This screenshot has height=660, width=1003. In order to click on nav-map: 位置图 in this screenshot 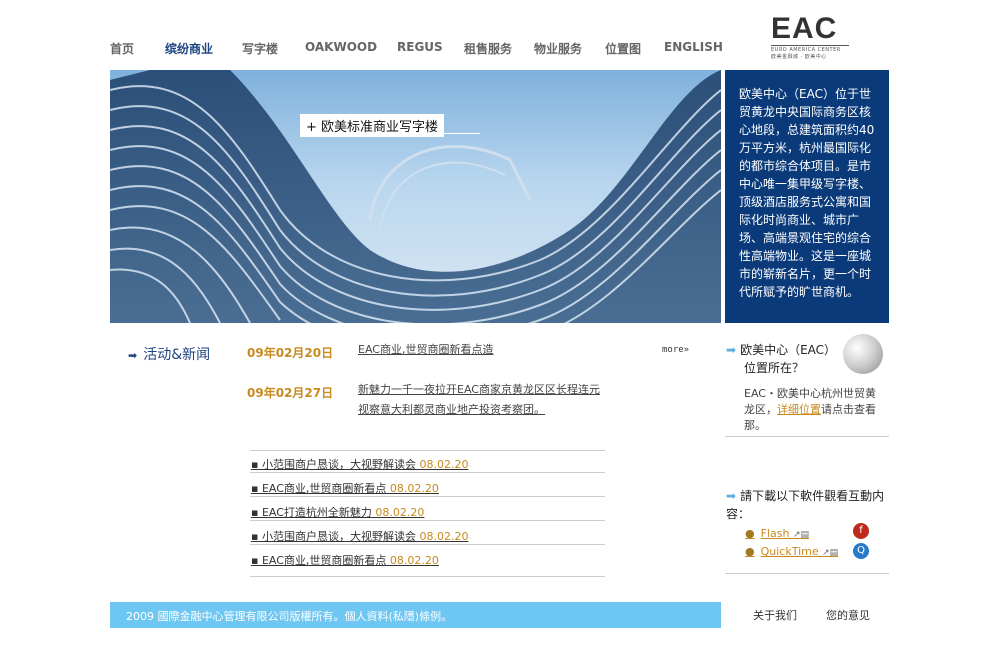, I will do `click(623, 48)`.